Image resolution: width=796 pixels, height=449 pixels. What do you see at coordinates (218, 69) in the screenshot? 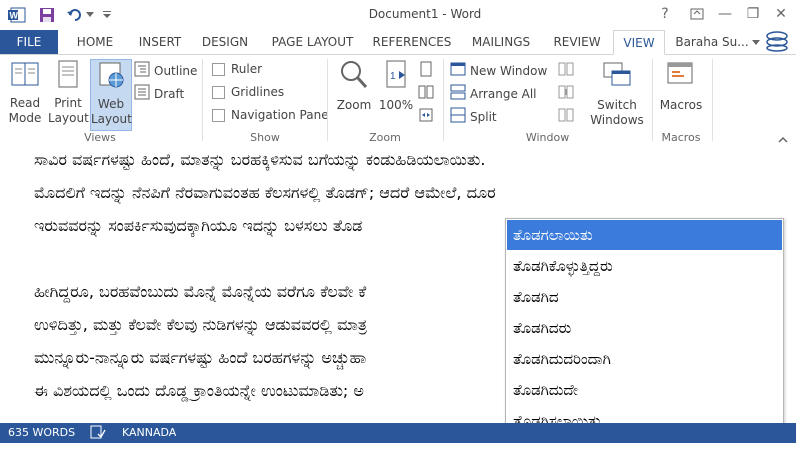
I see `ruler-check` at bounding box center [218, 69].